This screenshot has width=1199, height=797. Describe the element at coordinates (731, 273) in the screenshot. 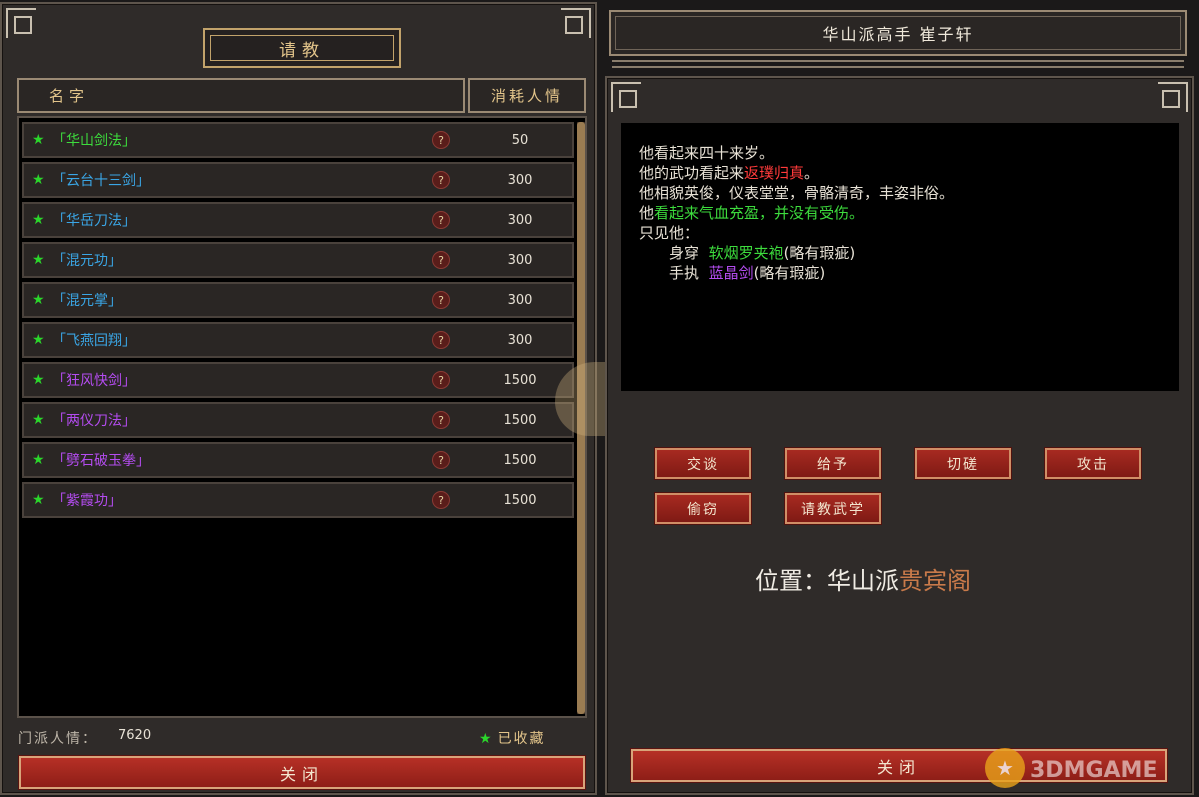

I see `hold-item: 蓝晶剑` at that location.